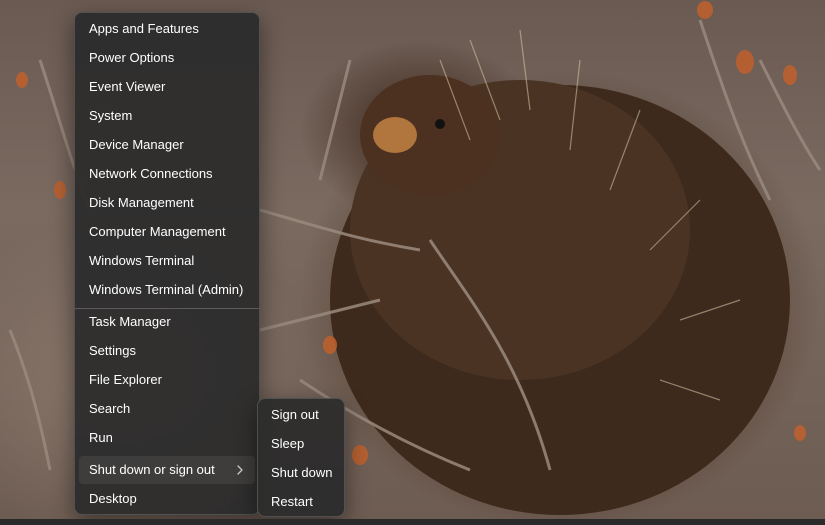 This screenshot has height=525, width=825. I want to click on taskbar-edge, so click(412, 522).